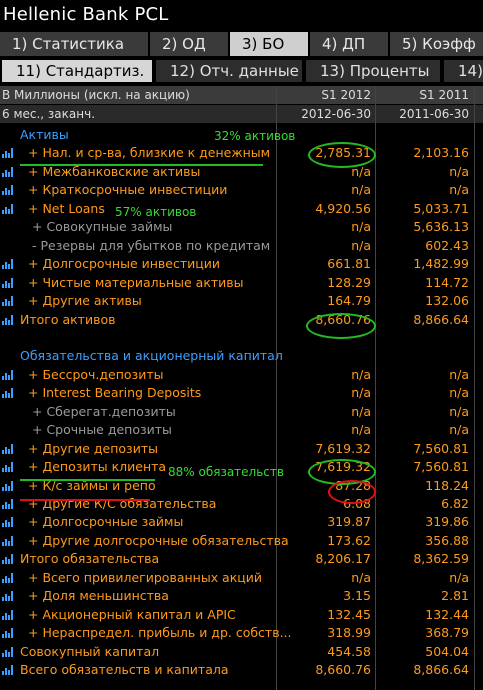 The width and height of the screenshot is (483, 690). Describe the element at coordinates (373, 71) in the screenshot. I see `subtab-percent: 13) Проценты` at that location.